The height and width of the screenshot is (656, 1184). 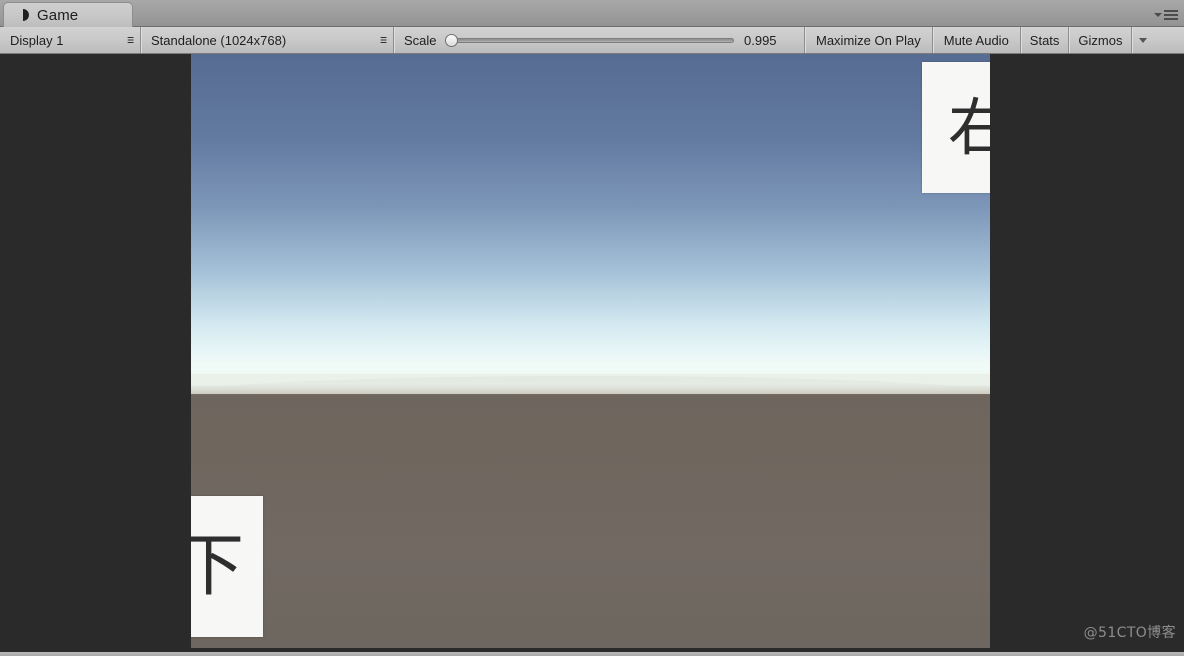 What do you see at coordinates (1129, 633) in the screenshot?
I see `watermark: @51CTO博客` at bounding box center [1129, 633].